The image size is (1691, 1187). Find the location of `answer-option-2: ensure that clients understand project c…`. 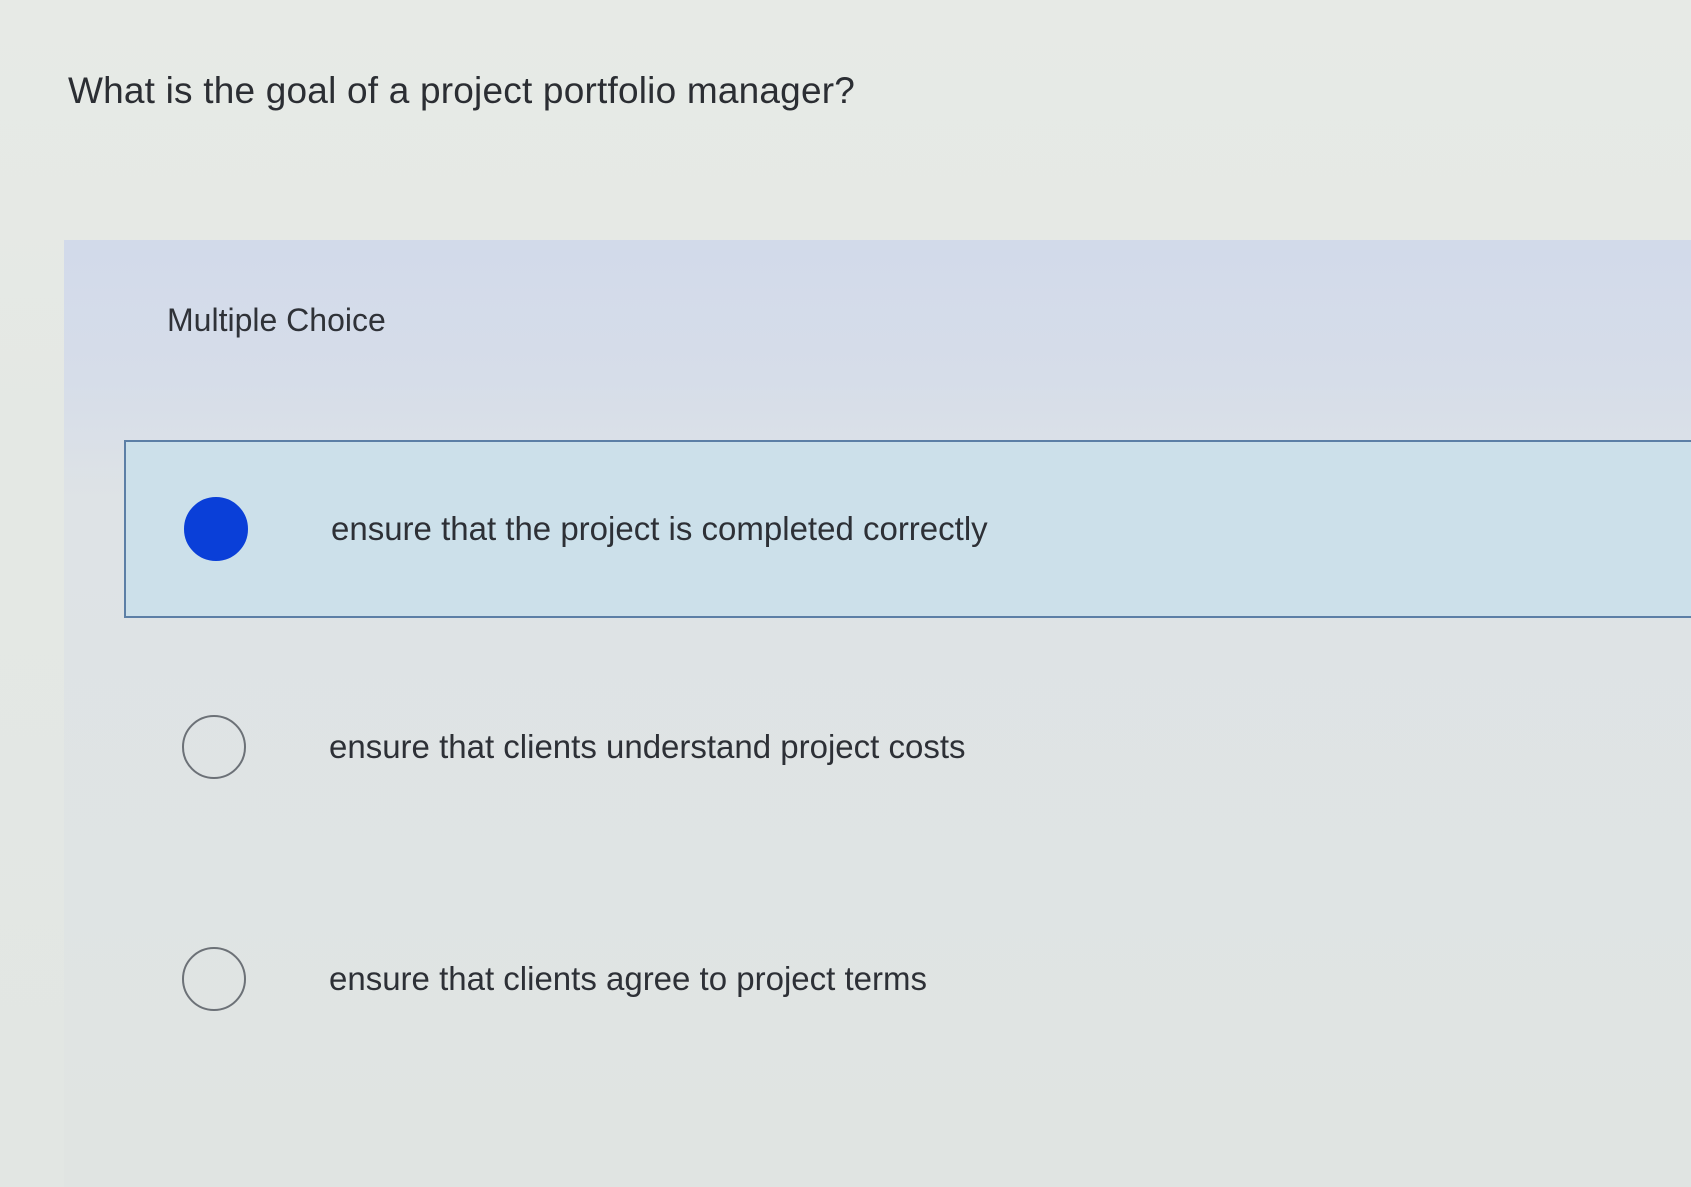

answer-option-2: ensure that clients understand project c… is located at coordinates (907, 747).